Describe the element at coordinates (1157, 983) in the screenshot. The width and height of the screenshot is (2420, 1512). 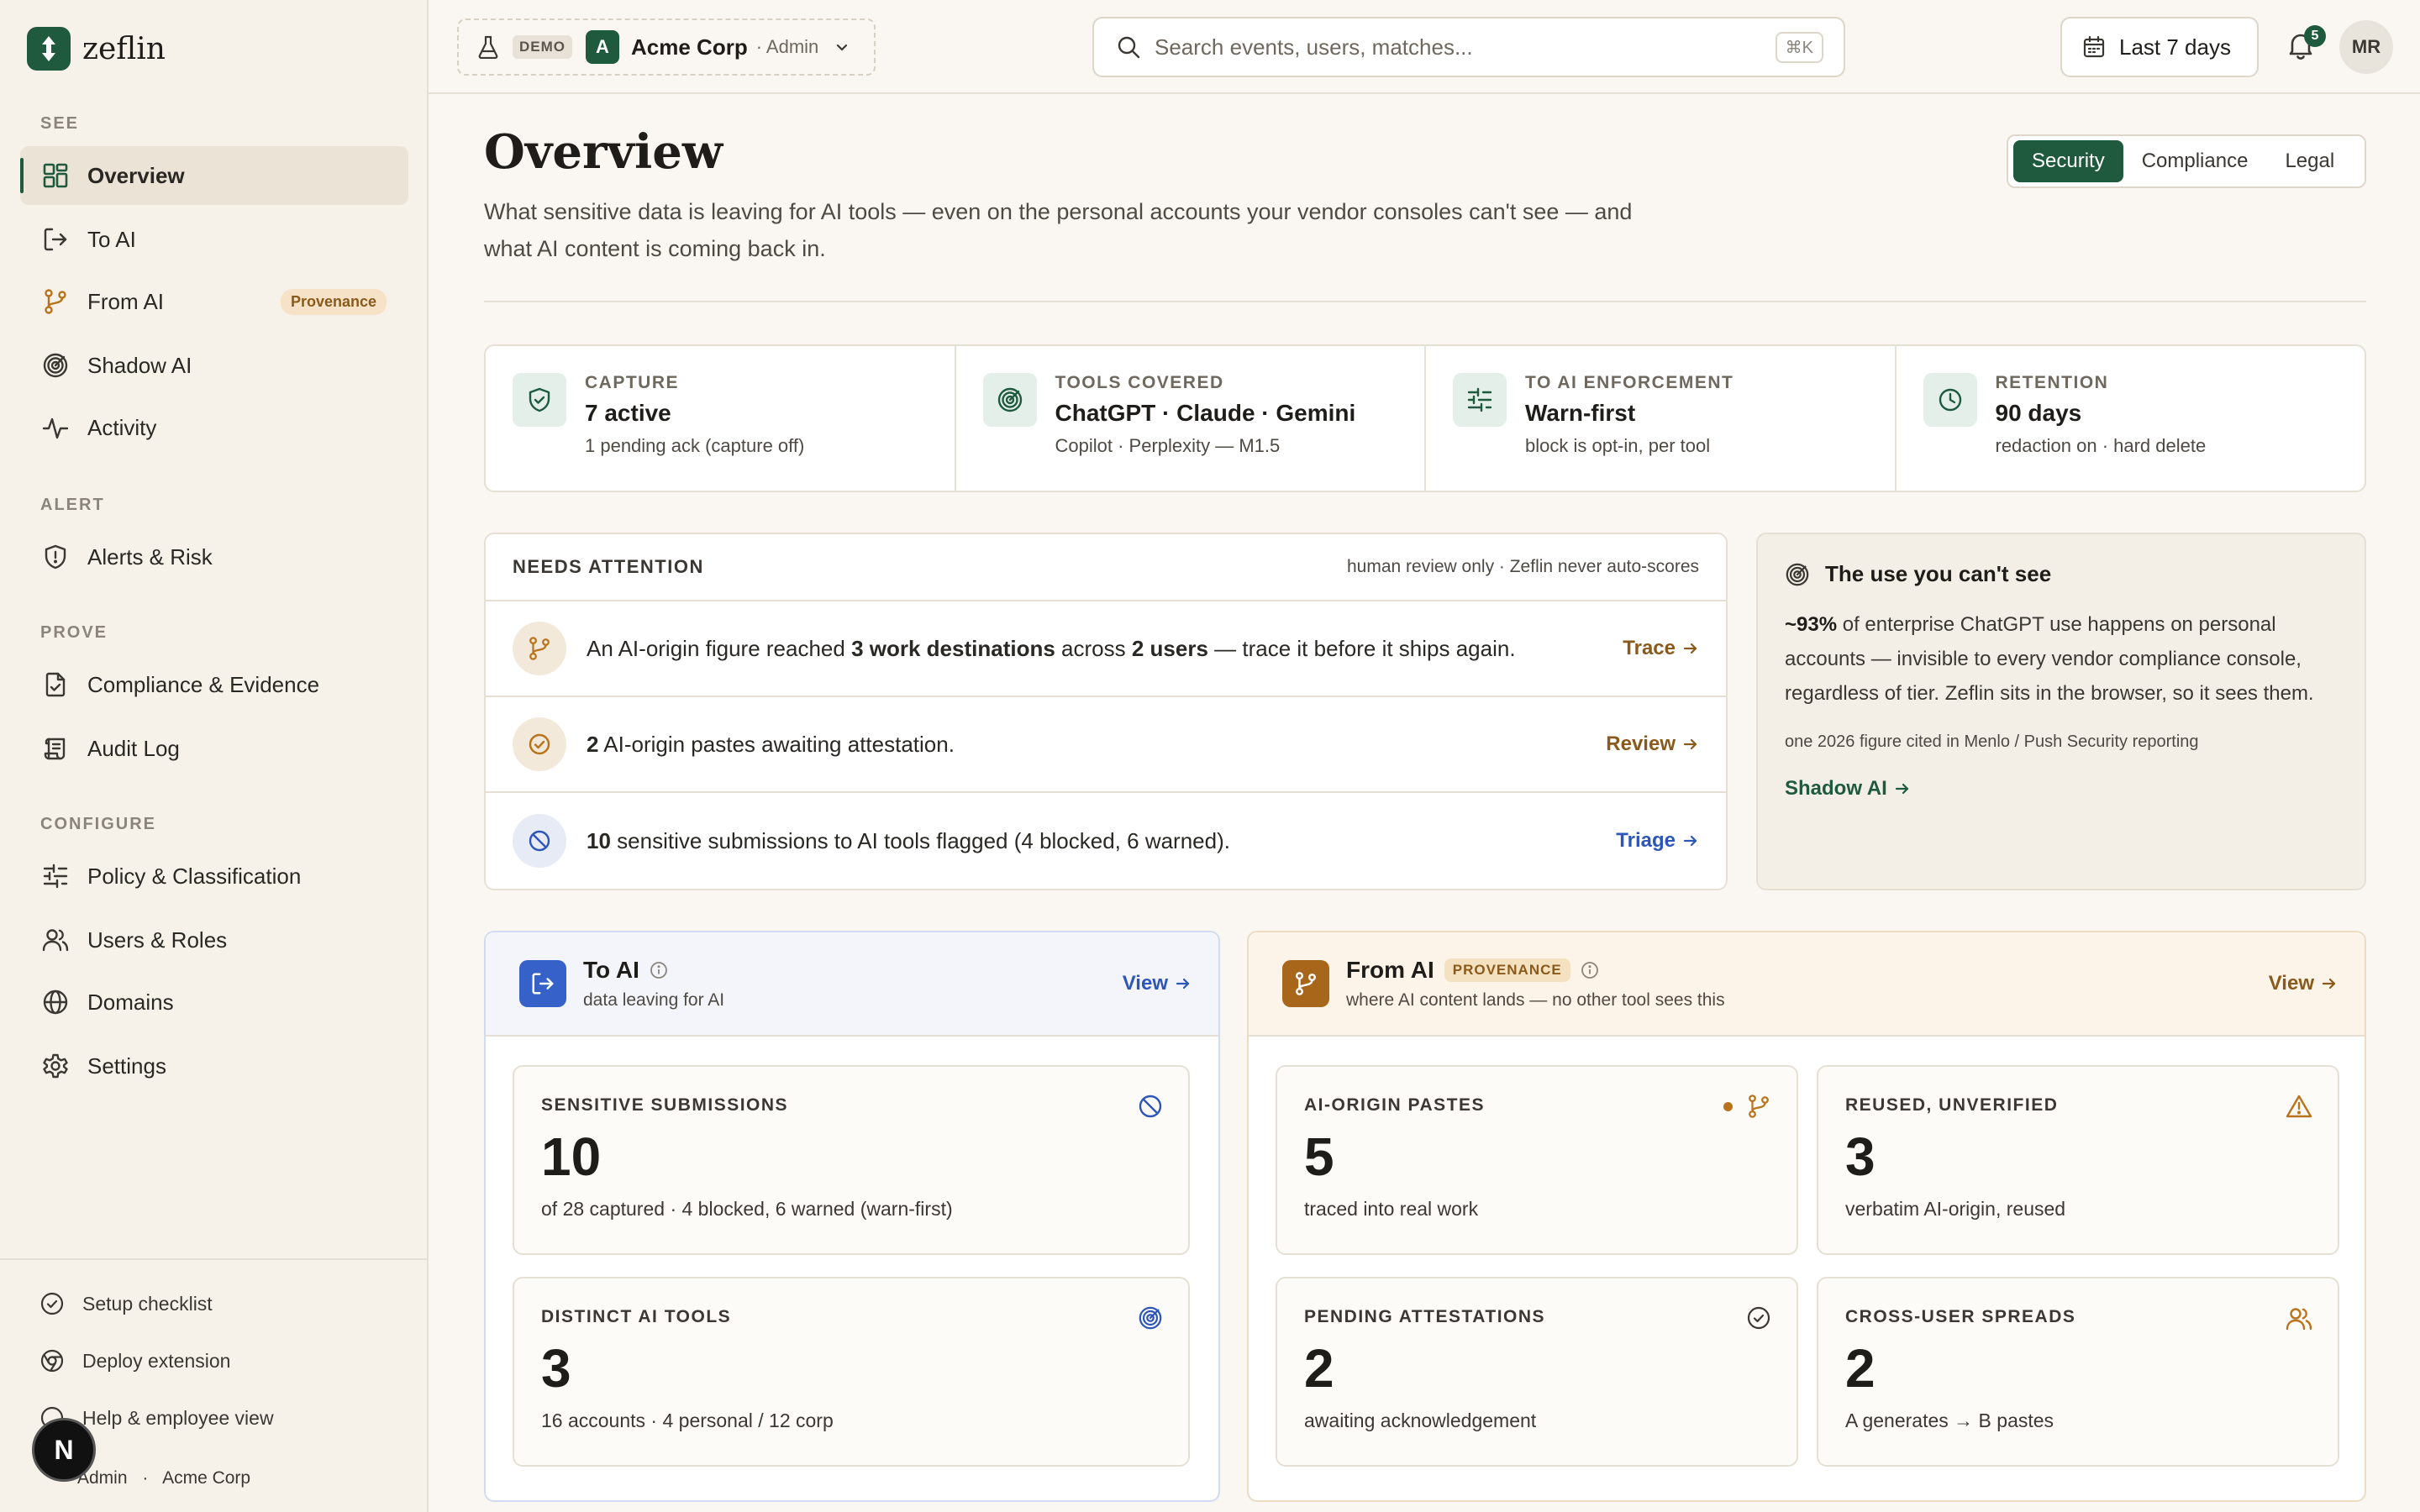
I see `to-ai-view-button: View` at that location.